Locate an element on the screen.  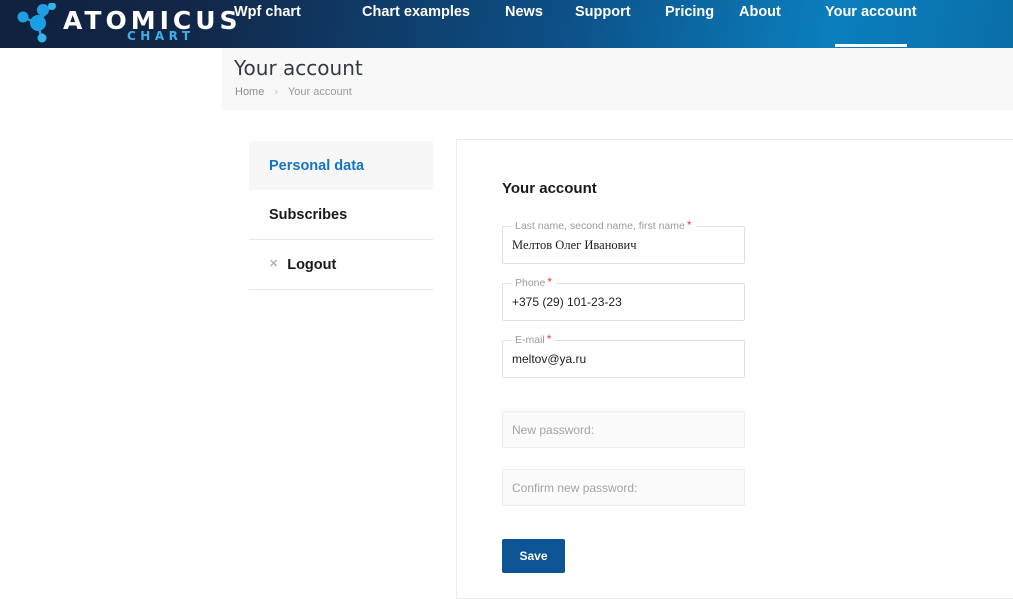
account-sidebar: Personal data Subscribes ✕ Logout is located at coordinates (341, 215).